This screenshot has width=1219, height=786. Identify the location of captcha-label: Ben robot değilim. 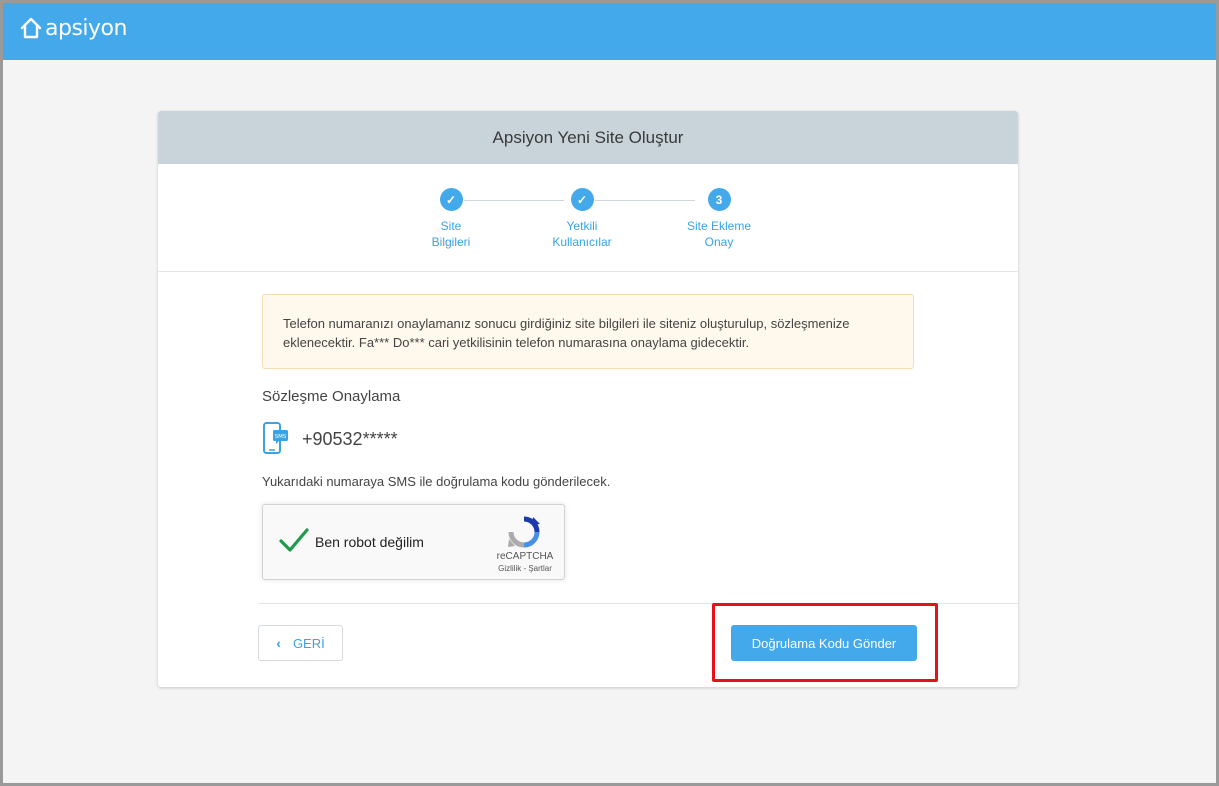
(369, 542).